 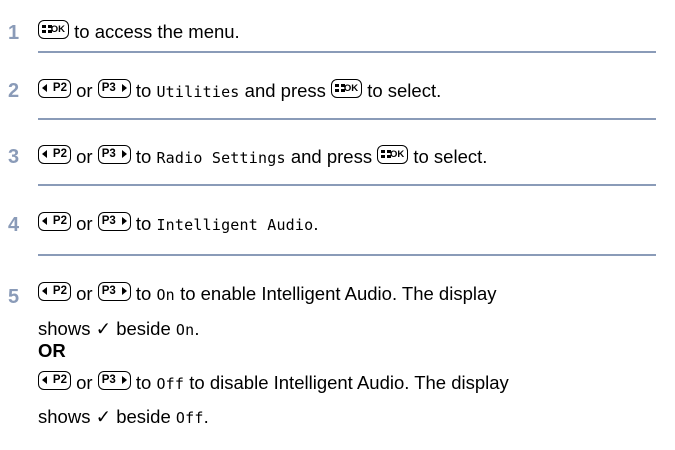 I want to click on or-heading: OR, so click(x=52, y=350).